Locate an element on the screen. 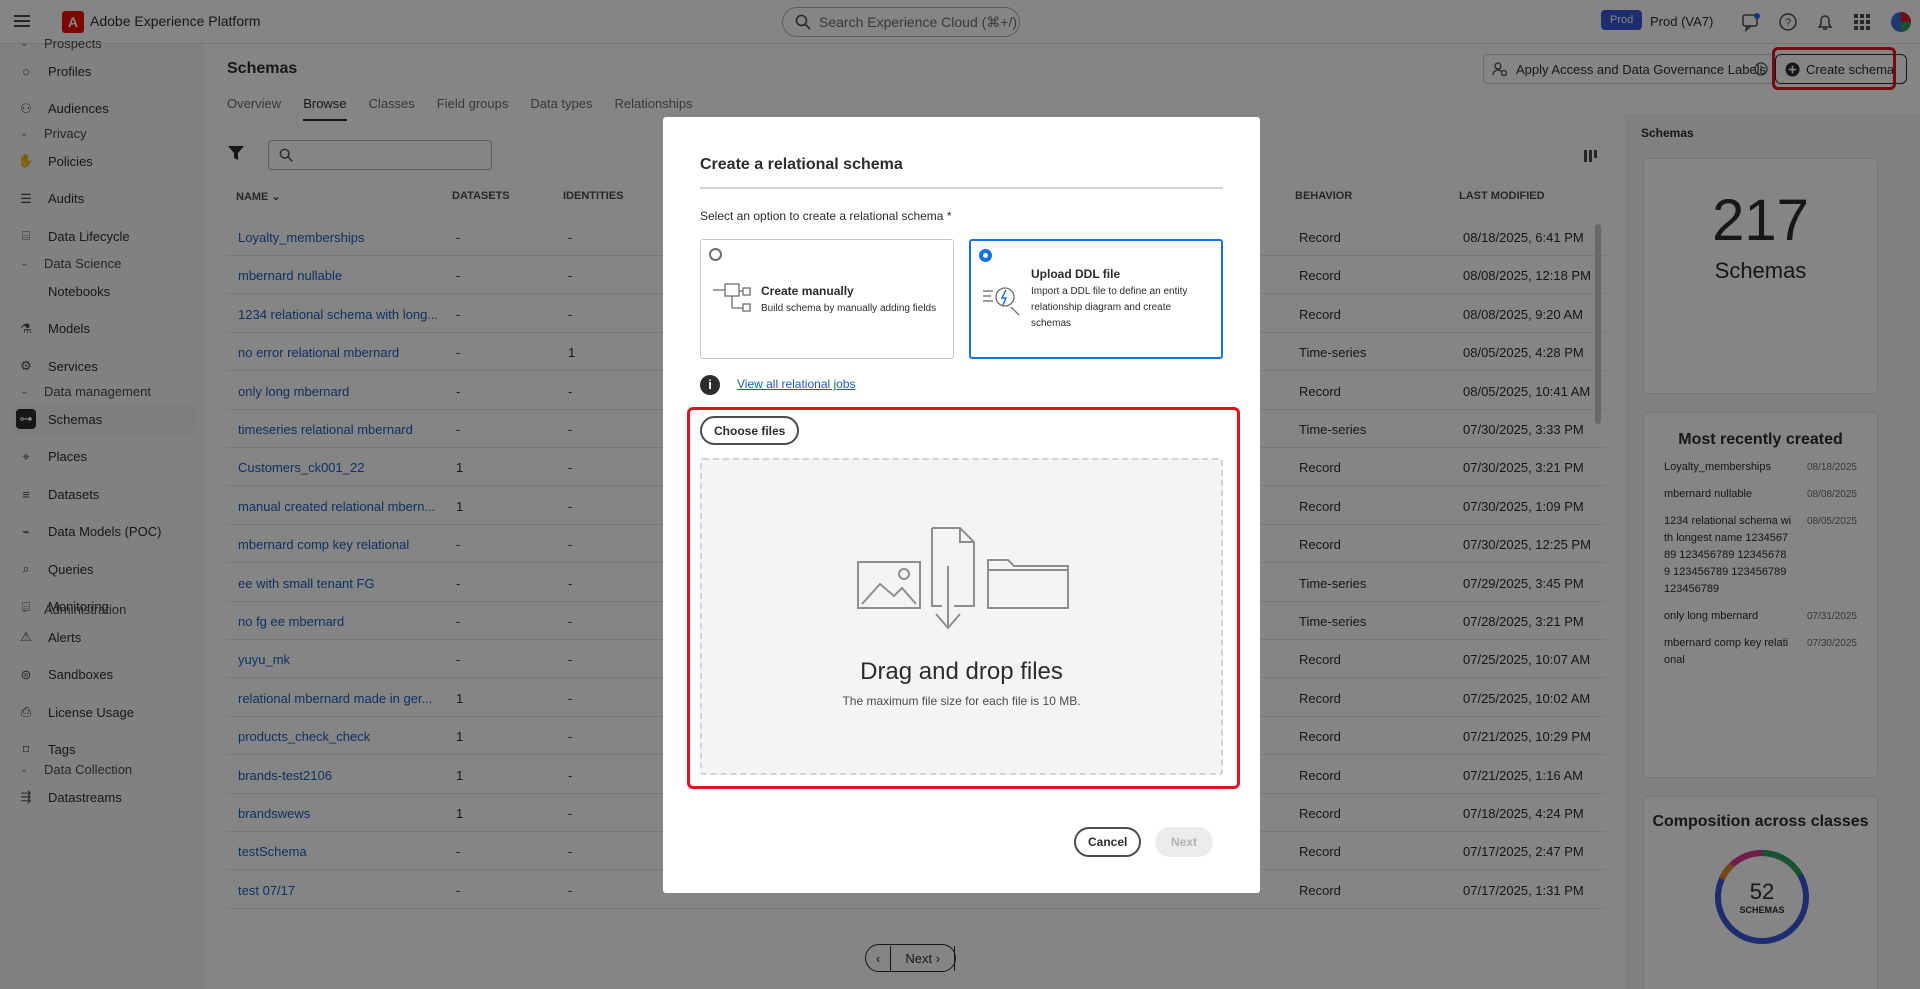 The image size is (1920, 989). manual-schema-icon is located at coordinates (732, 297).